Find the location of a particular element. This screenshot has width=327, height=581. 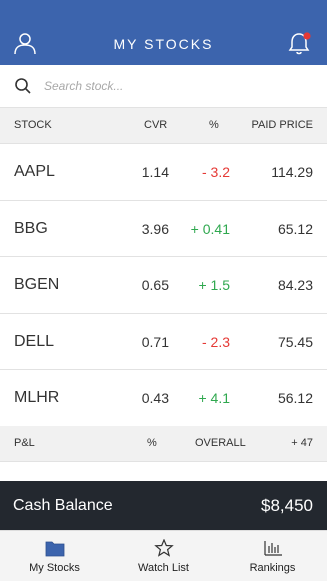

cash-balance-value: $8,450 is located at coordinates (287, 505).